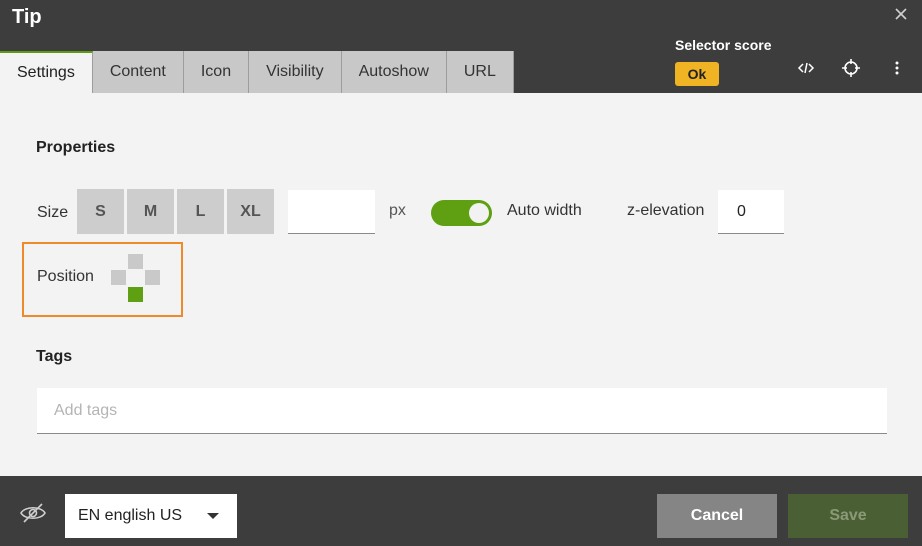  What do you see at coordinates (65, 276) in the screenshot?
I see `position-label: Position` at bounding box center [65, 276].